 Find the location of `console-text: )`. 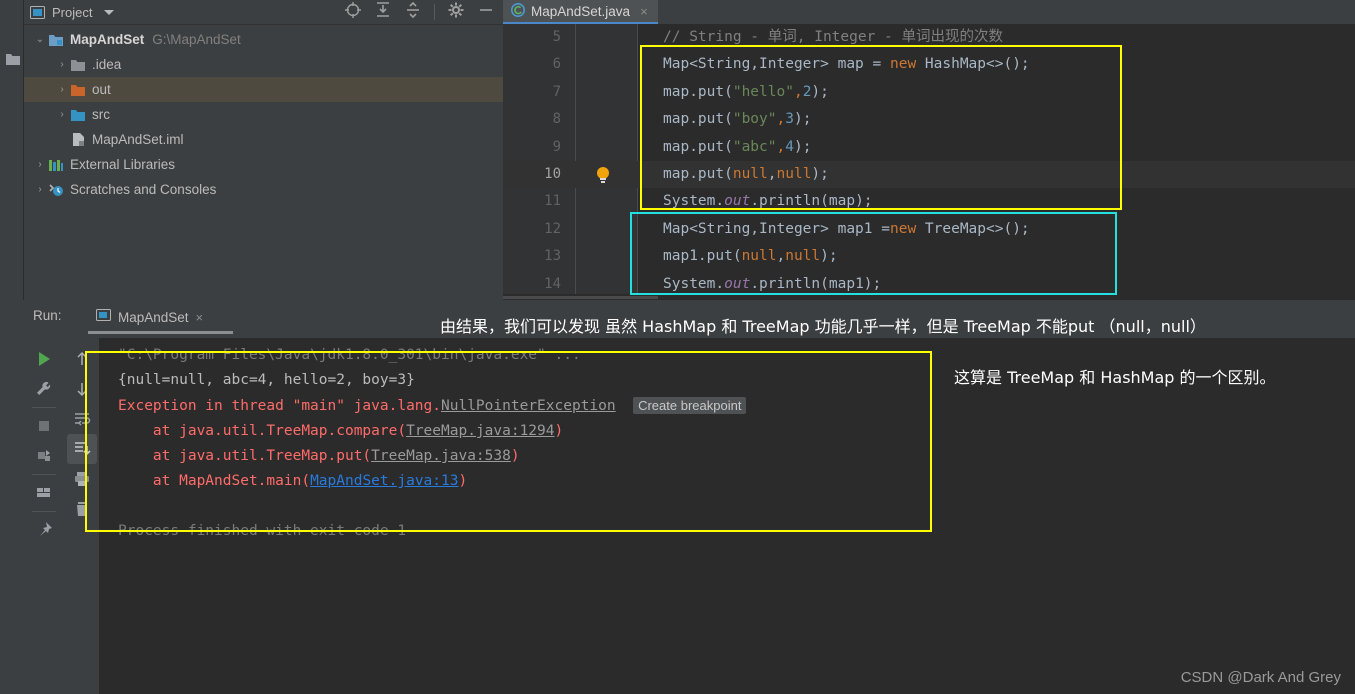

console-text: ) is located at coordinates (559, 431).